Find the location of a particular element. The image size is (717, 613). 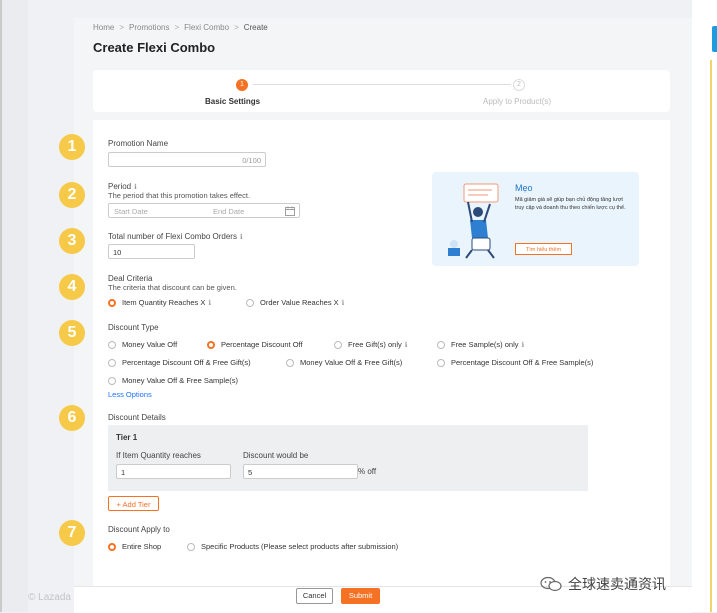

annotation-3: 3 is located at coordinates (72, 241).